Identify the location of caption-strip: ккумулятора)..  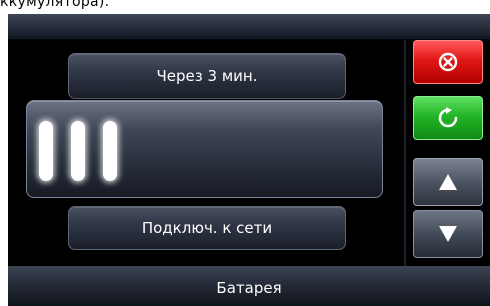
(245, 7).